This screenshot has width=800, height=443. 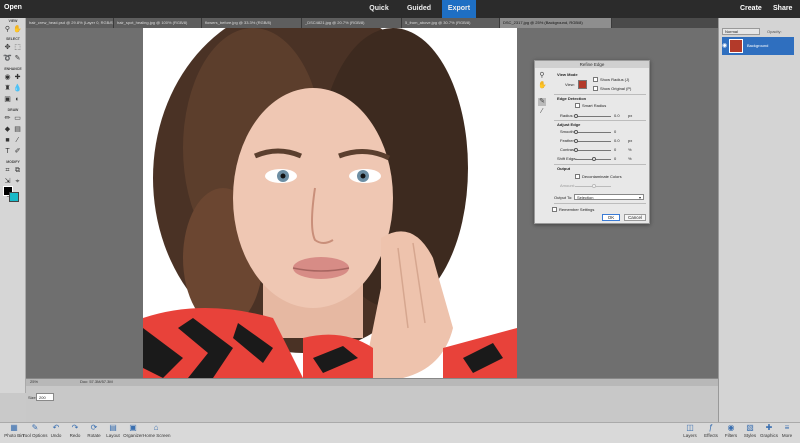 What do you see at coordinates (567, 74) in the screenshot?
I see `view-mode-heading: View Mode` at bounding box center [567, 74].